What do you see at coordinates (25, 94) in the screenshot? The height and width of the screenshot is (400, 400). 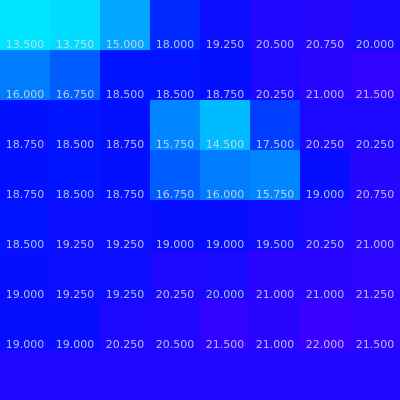 I see `cell-value-label-r1-c0: 16.000` at bounding box center [25, 94].